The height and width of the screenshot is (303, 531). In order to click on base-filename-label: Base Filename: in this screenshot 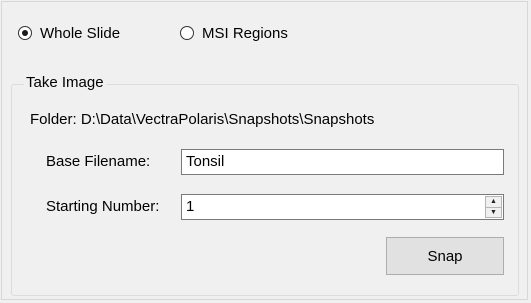, I will do `click(98, 161)`.